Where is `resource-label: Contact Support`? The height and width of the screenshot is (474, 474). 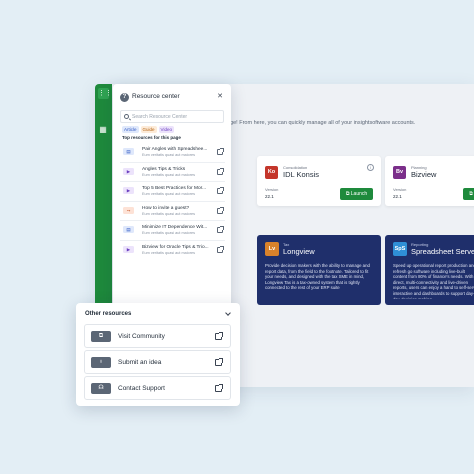
resource-label: Contact Support is located at coordinates (141, 388).